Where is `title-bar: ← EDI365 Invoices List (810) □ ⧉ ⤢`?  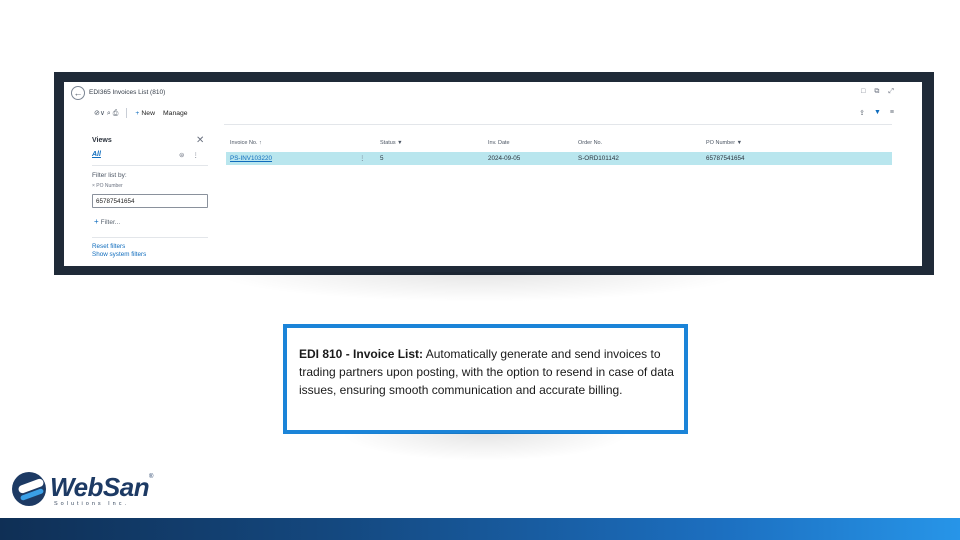 title-bar: ← EDI365 Invoices List (810) □ ⧉ ⤢ is located at coordinates (493, 93).